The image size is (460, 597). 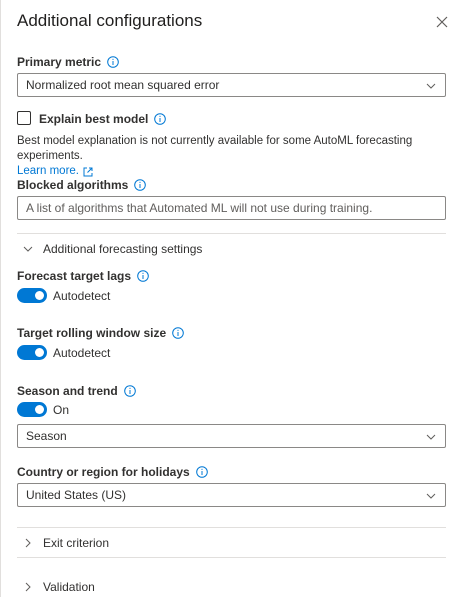 What do you see at coordinates (61, 410) in the screenshot?
I see `season-and-trend-toggle-label: On` at bounding box center [61, 410].